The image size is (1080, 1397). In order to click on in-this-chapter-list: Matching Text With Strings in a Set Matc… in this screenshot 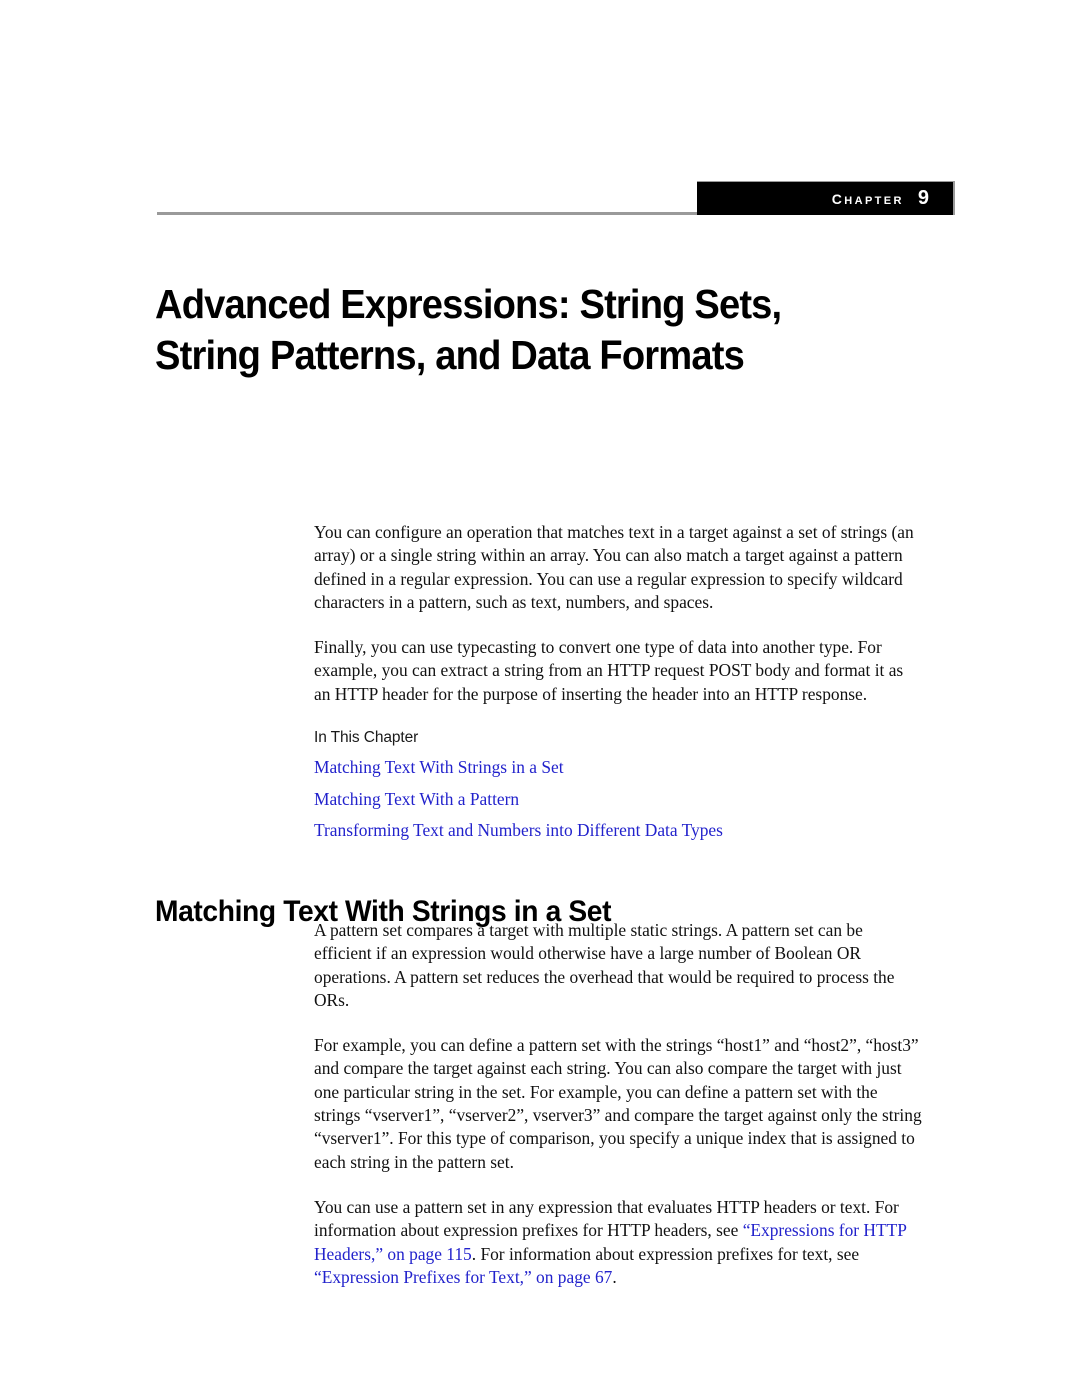, I will do `click(618, 798)`.